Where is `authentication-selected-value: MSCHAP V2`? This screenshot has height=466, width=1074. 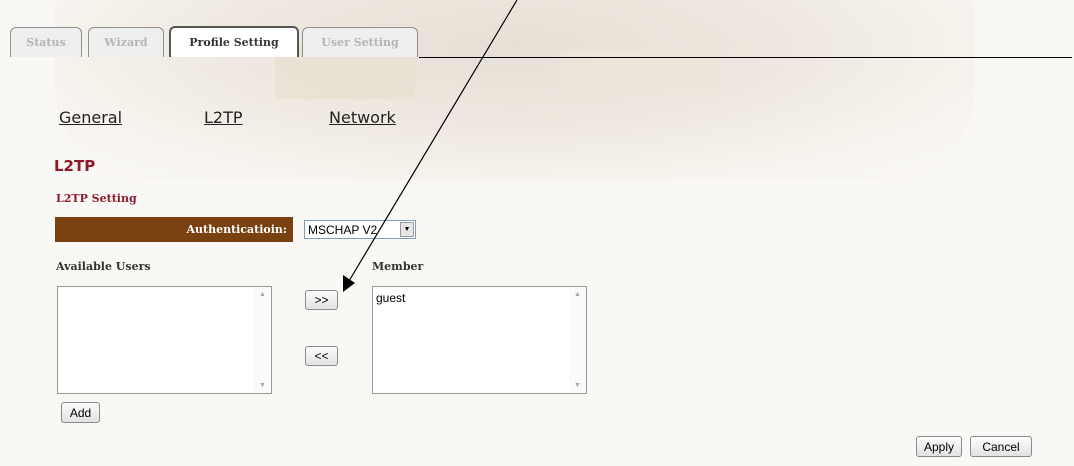
authentication-selected-value: MSCHAP V2 is located at coordinates (343, 229).